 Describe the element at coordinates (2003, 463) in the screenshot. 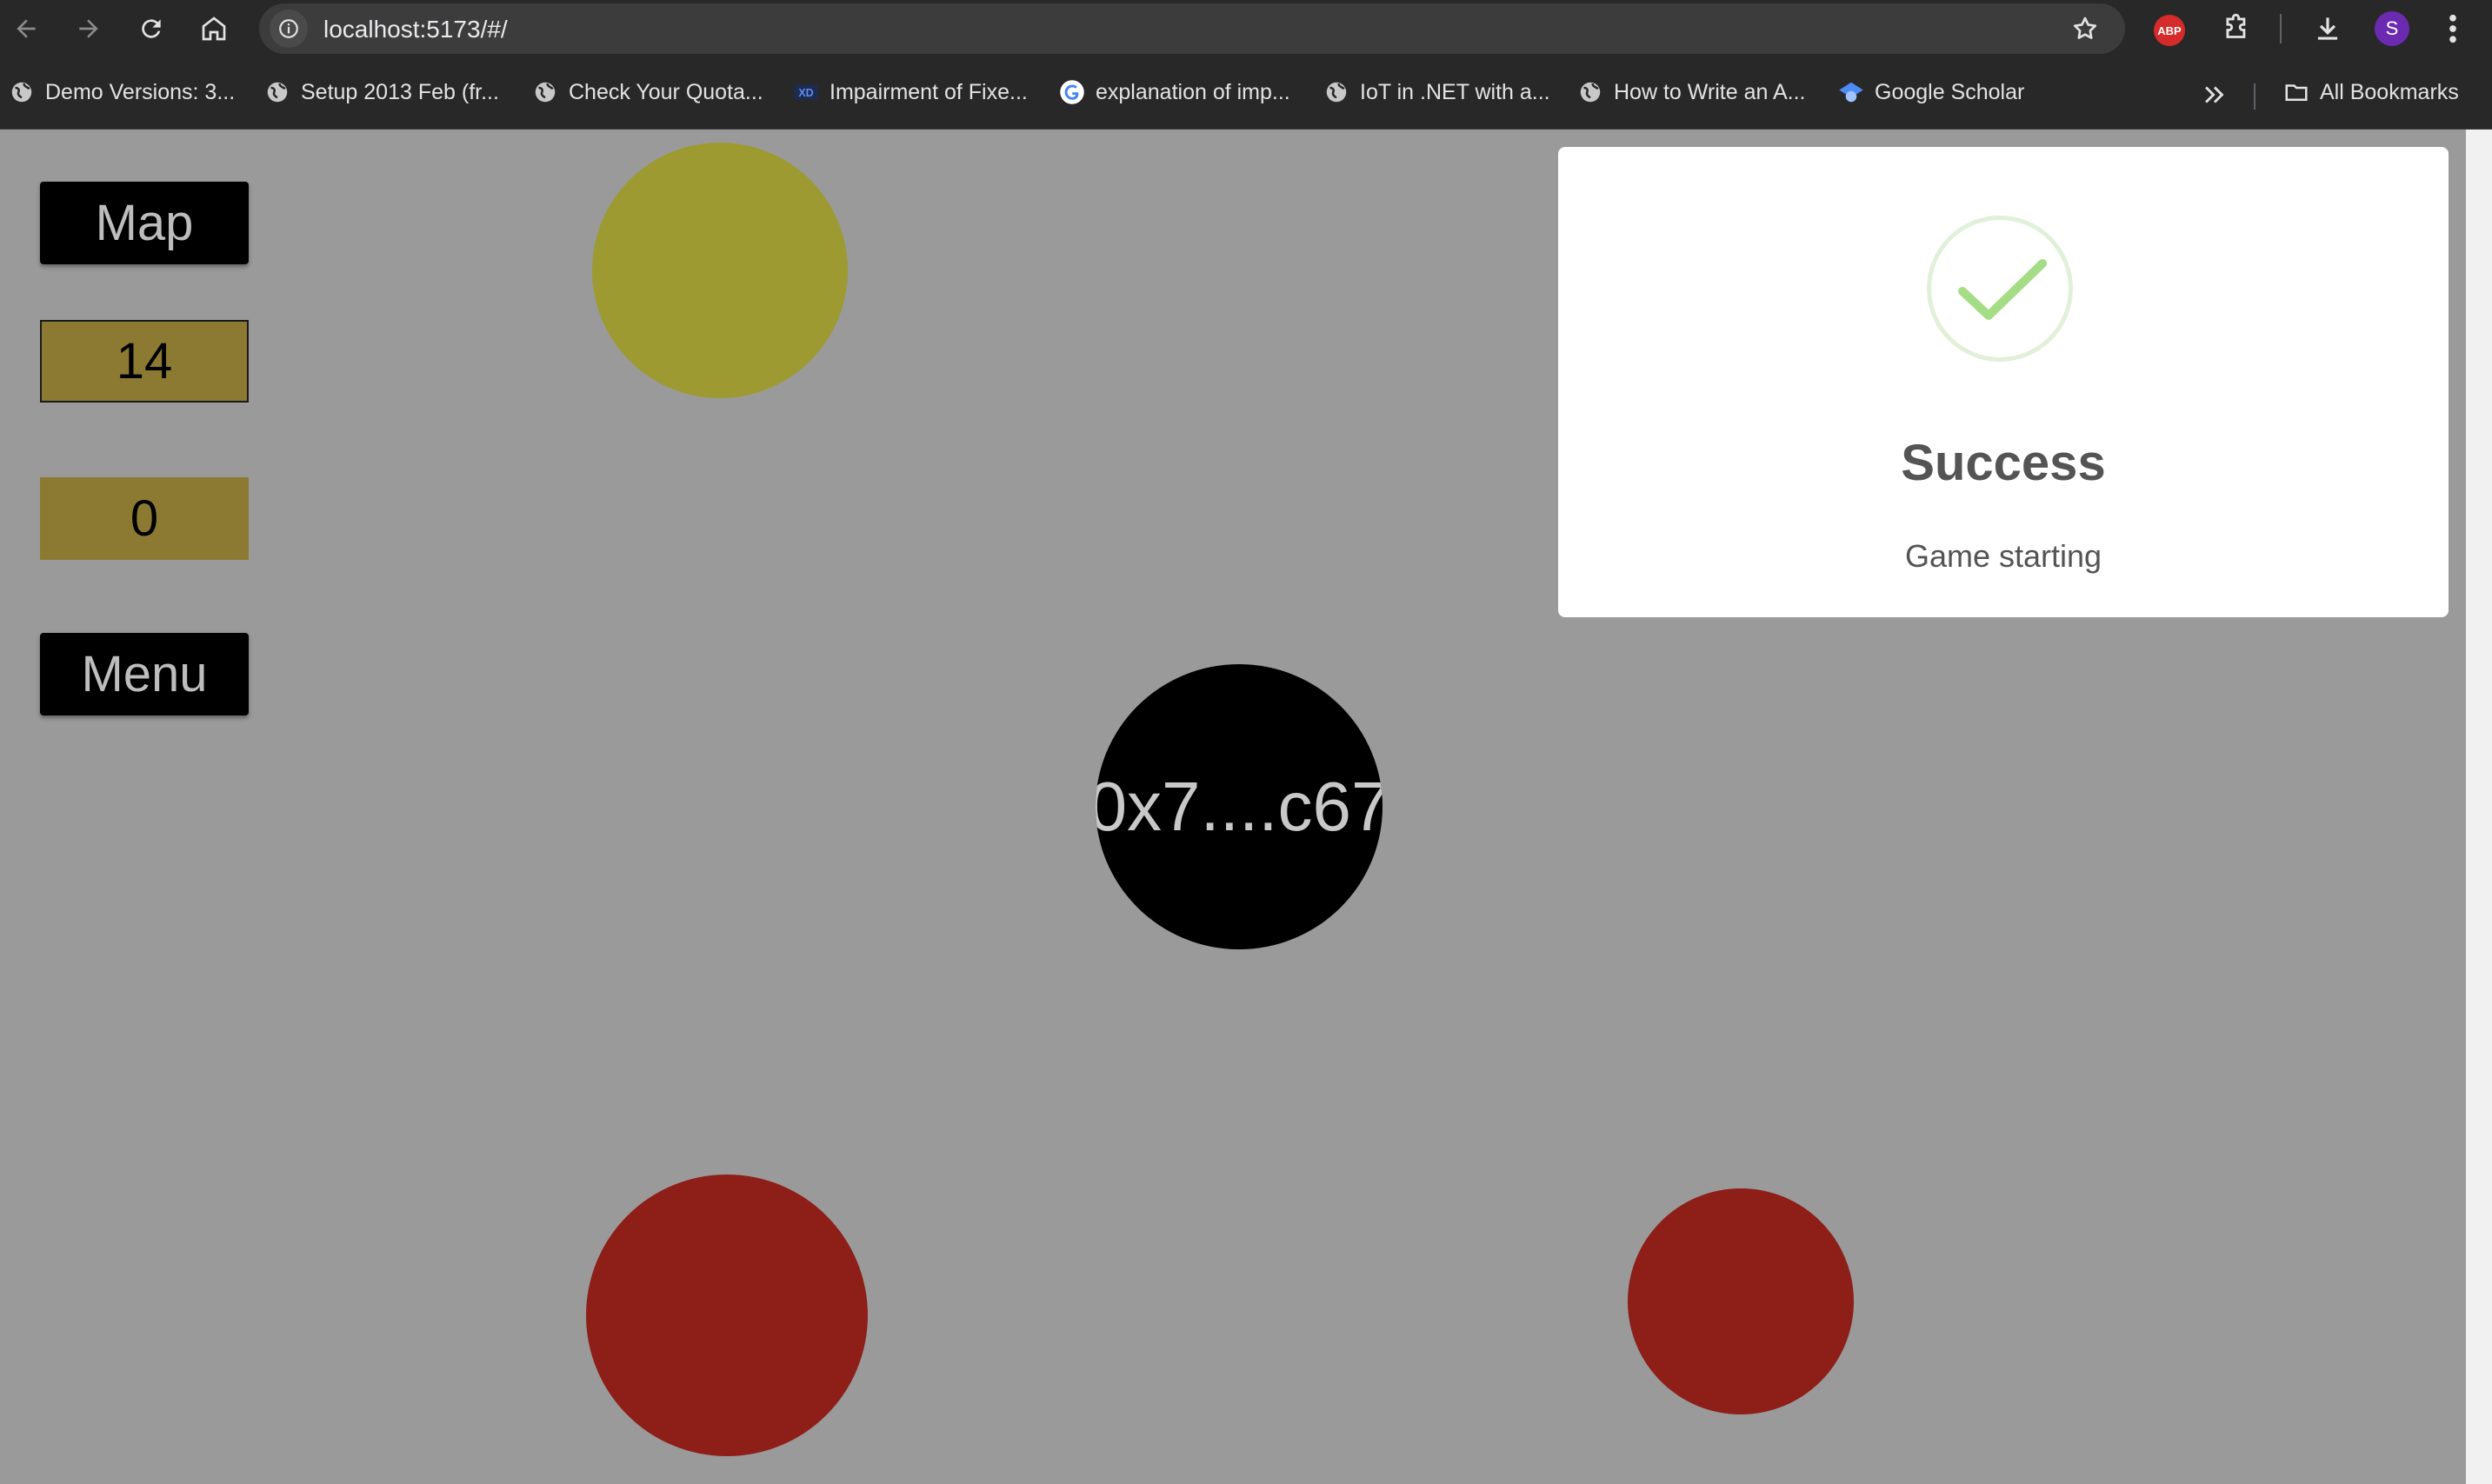

I see `toast-title: Success` at that location.